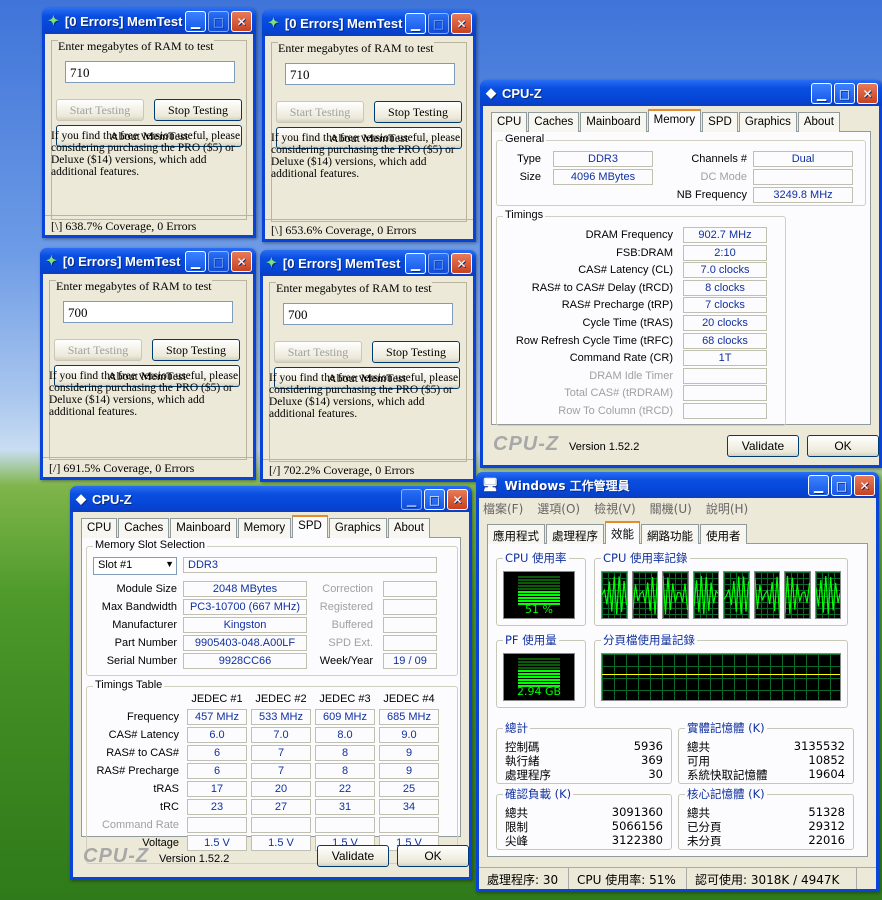 The image size is (882, 900). I want to click on menu-item: 檢視(V), so click(615, 508).